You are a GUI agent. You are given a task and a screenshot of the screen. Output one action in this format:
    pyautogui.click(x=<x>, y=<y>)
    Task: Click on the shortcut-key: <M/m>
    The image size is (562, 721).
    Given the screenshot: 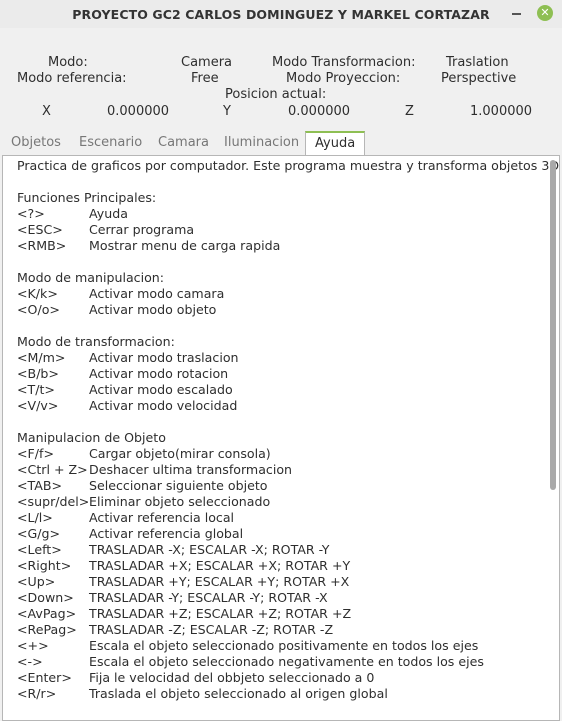 What is the action you would take?
    pyautogui.click(x=41, y=357)
    